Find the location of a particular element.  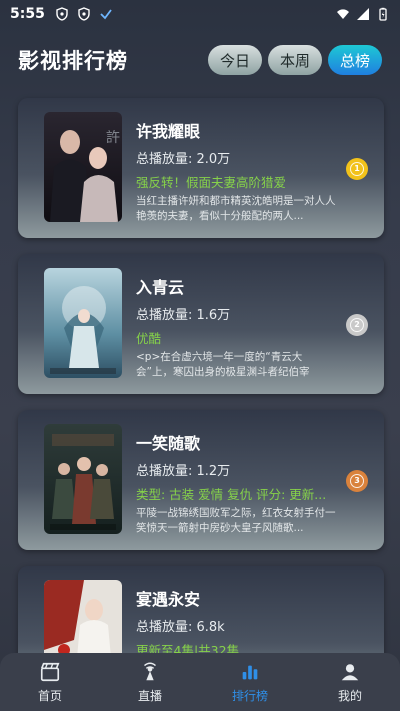

rank-badge: 1 is located at coordinates (357, 169).